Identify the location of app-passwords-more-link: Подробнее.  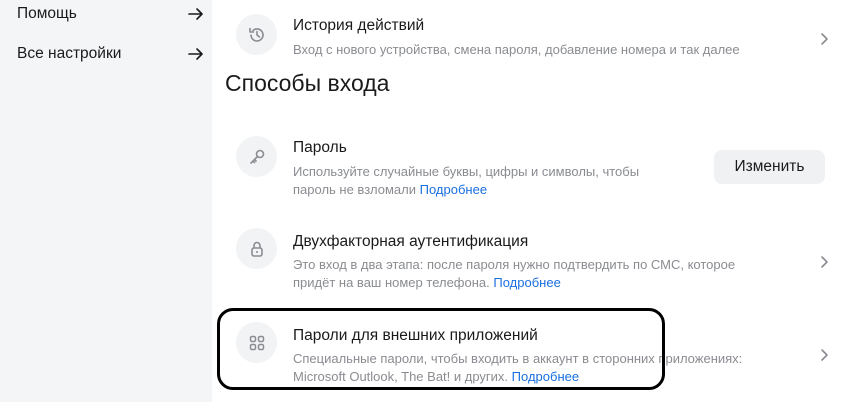
(545, 376).